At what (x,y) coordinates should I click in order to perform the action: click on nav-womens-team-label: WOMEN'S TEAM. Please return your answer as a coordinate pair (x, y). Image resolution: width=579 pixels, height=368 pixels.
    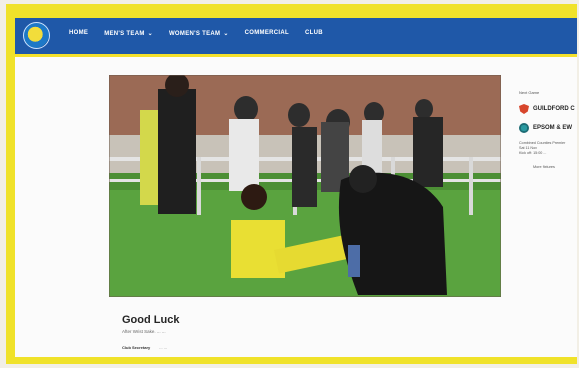
    Looking at the image, I should click on (194, 34).